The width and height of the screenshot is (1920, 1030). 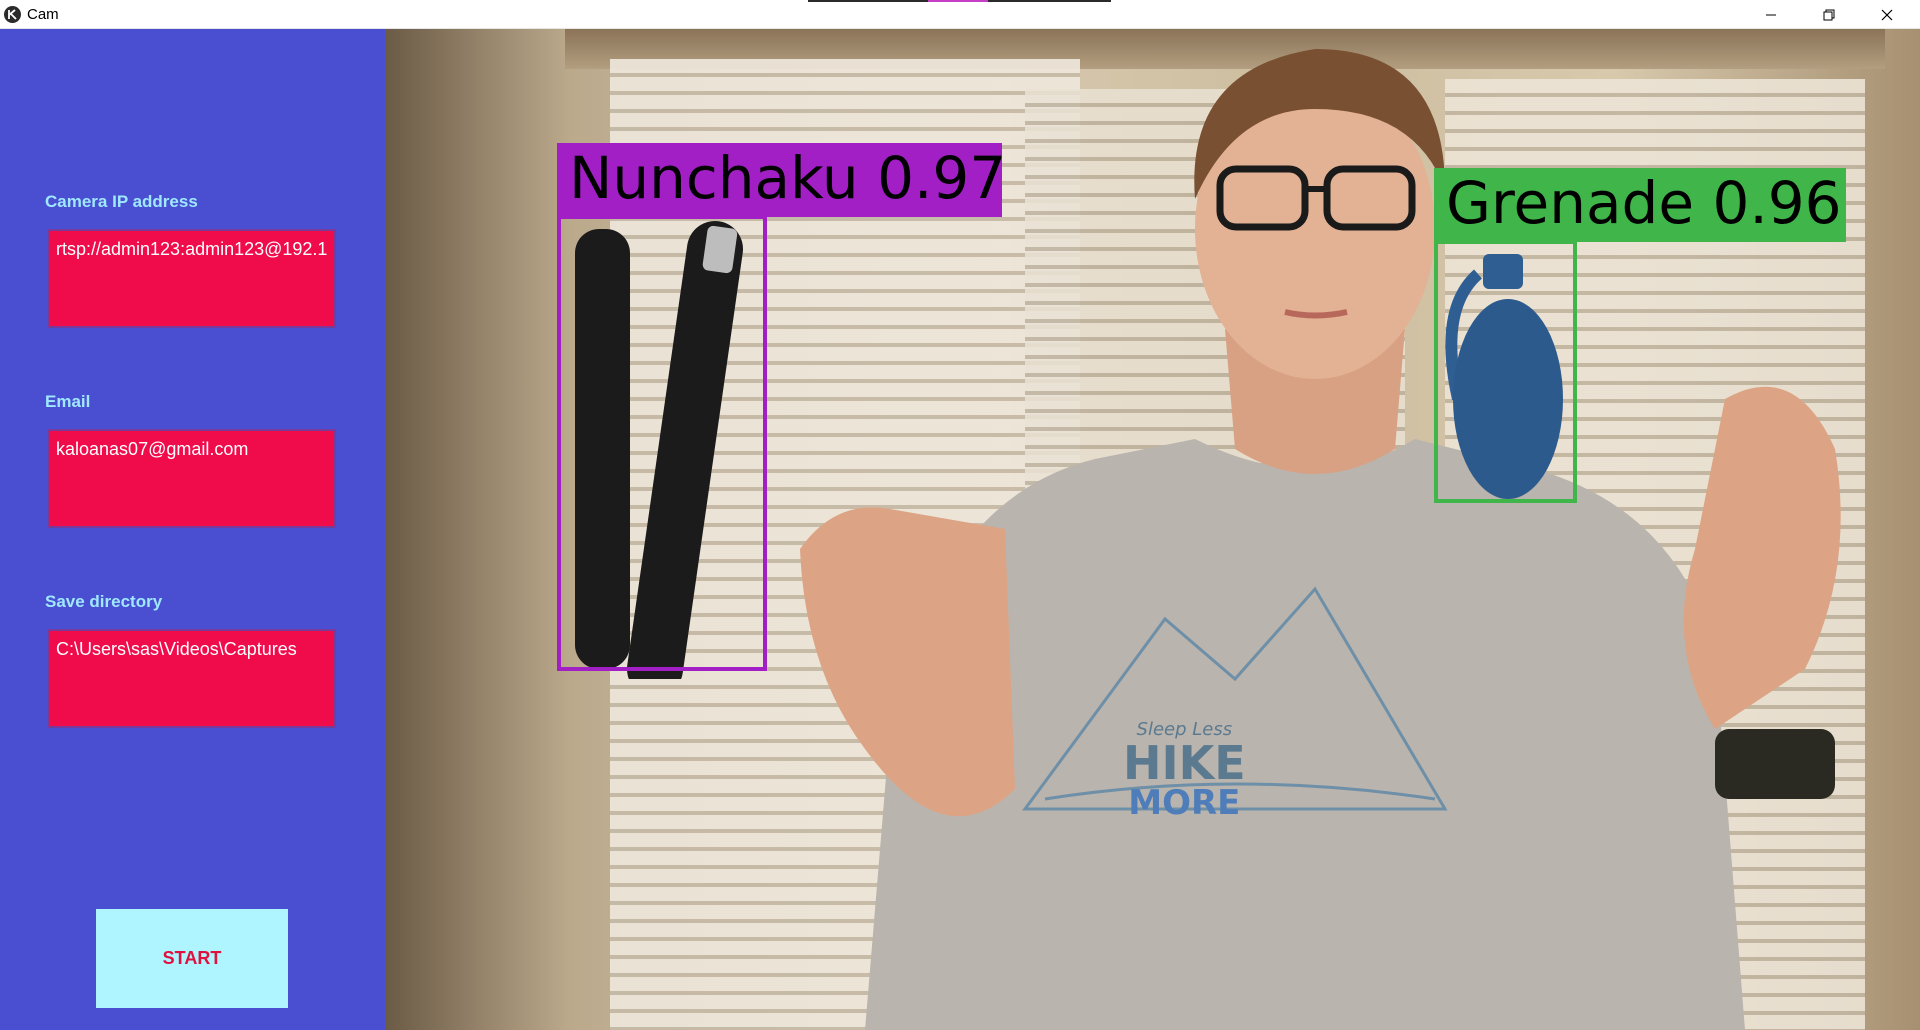 I want to click on camera-ip-input: rtsp://admin123:admin123@192.1, so click(x=192, y=278).